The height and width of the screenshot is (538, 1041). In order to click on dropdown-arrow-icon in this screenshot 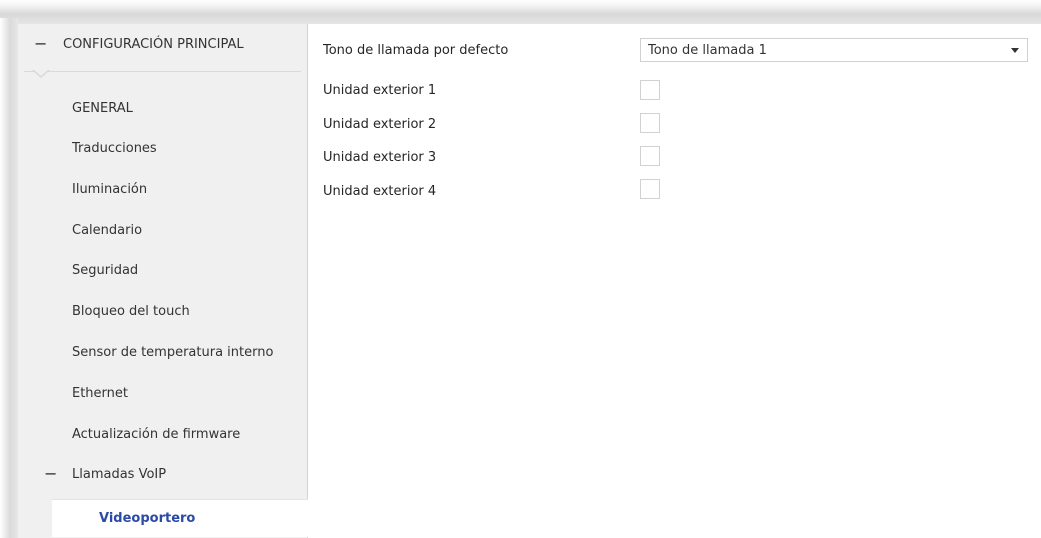, I will do `click(1015, 50)`.